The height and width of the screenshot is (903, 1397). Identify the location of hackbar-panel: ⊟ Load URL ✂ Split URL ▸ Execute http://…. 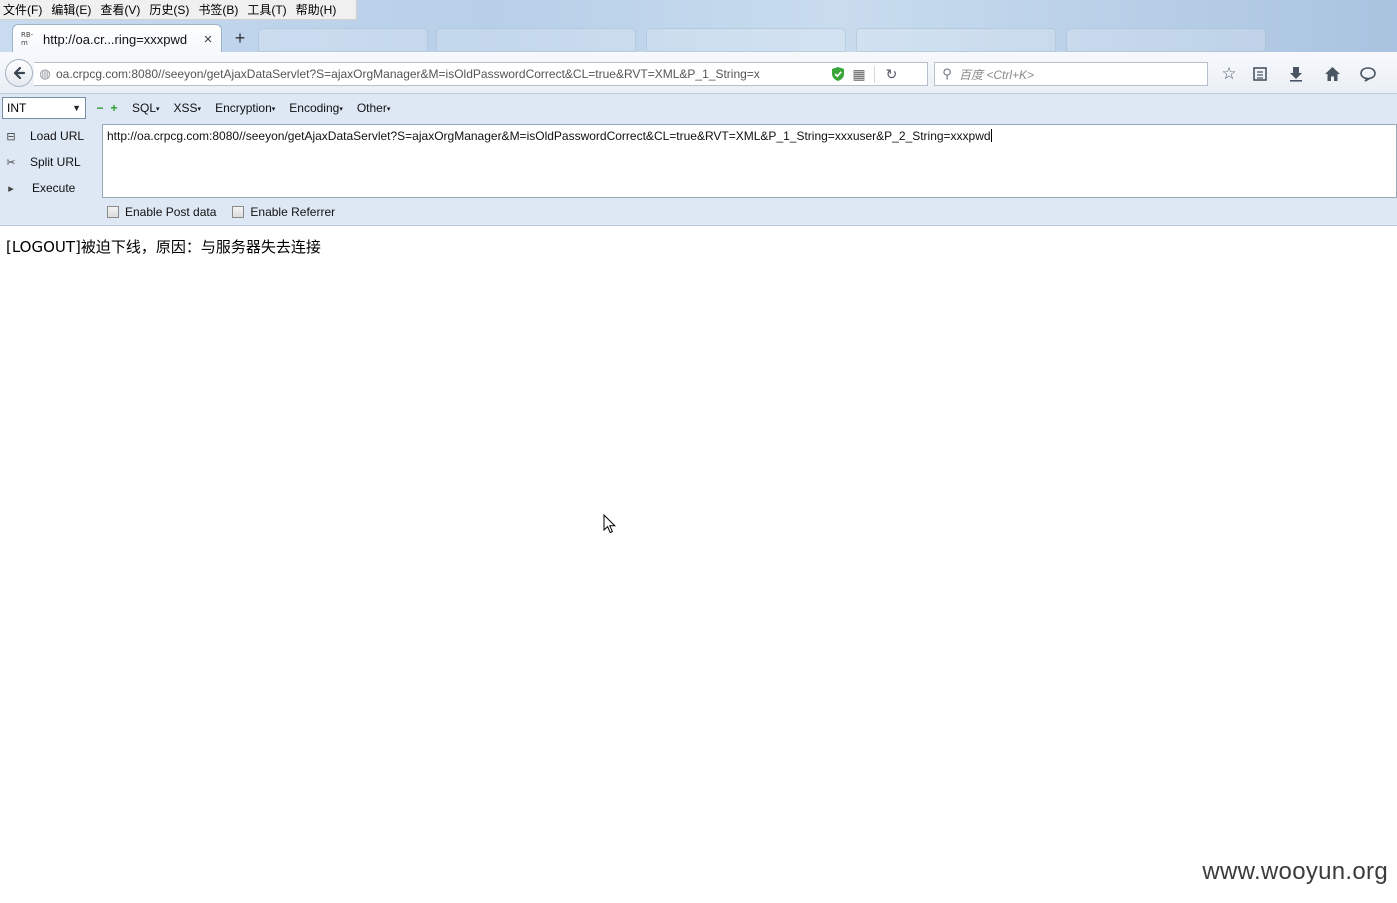
(698, 160).